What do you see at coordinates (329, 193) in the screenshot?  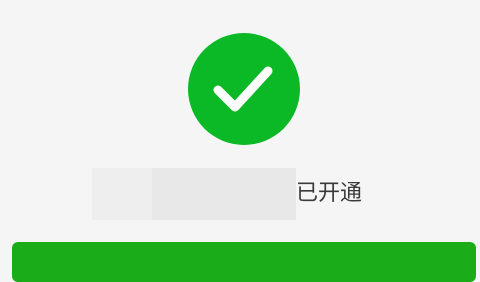 I see `status-text: 已开通` at bounding box center [329, 193].